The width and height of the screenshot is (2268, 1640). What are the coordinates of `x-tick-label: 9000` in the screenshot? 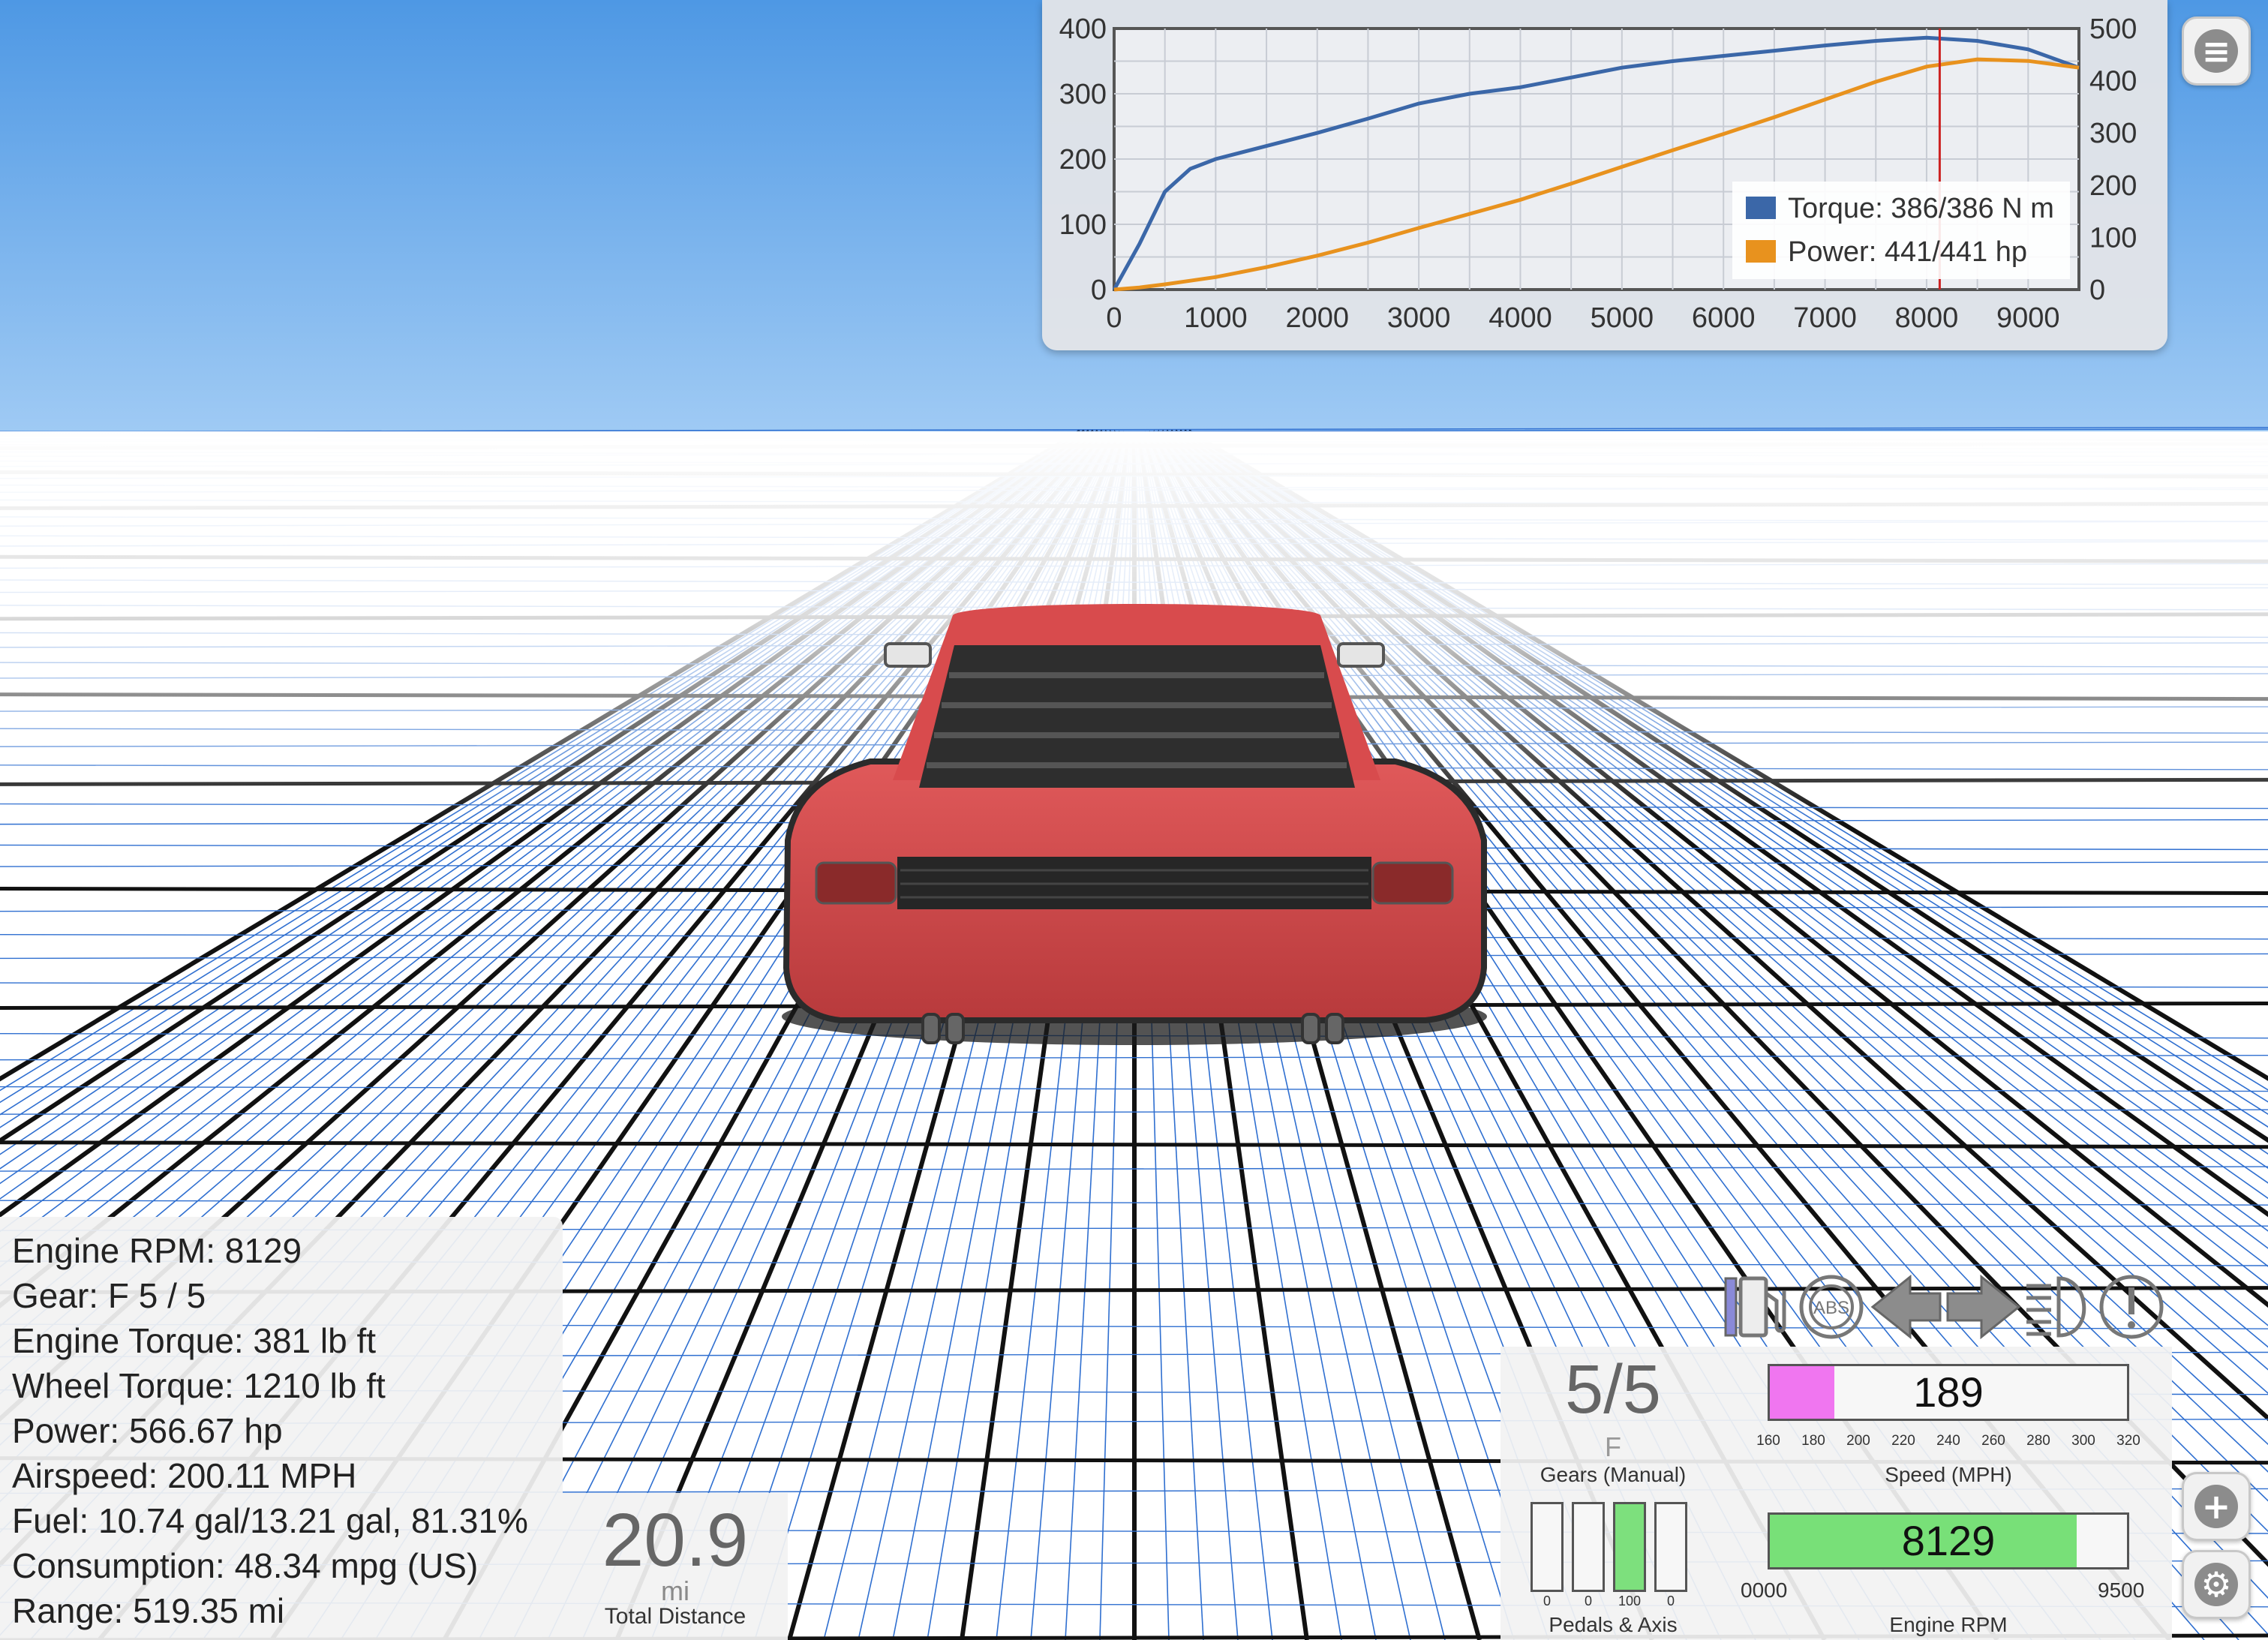 It's located at (2028, 318).